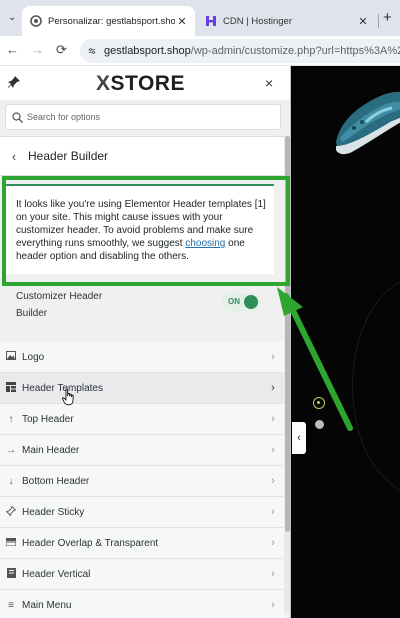 The width and height of the screenshot is (400, 618). What do you see at coordinates (147, 51) in the screenshot?
I see `url-host: gestlabsport.shop` at bounding box center [147, 51].